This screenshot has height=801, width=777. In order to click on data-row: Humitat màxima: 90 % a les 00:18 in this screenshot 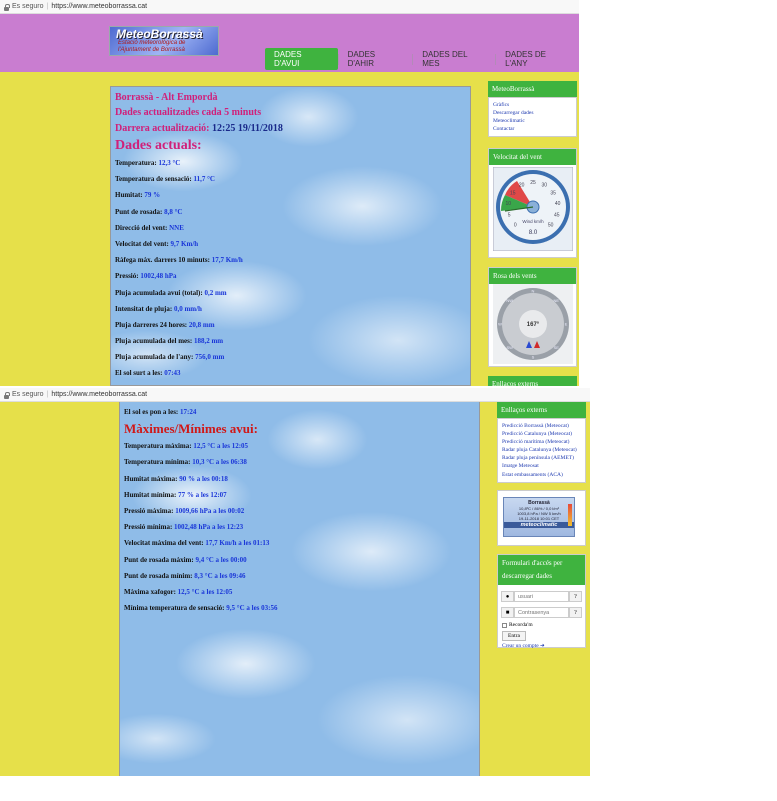, I will do `click(176, 478)`.